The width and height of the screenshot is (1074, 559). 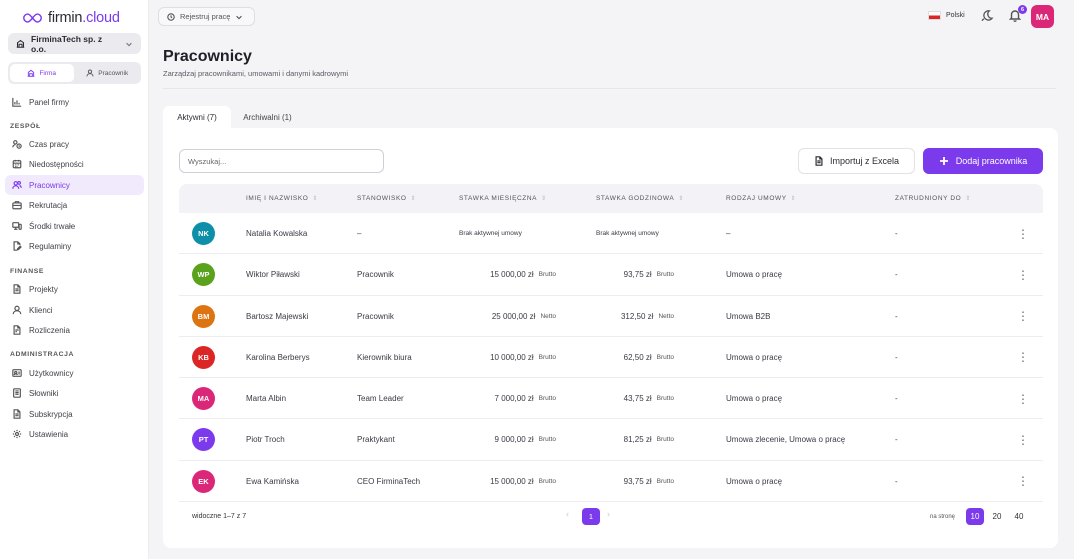 I want to click on calendar-icon, so click(x=17, y=164).